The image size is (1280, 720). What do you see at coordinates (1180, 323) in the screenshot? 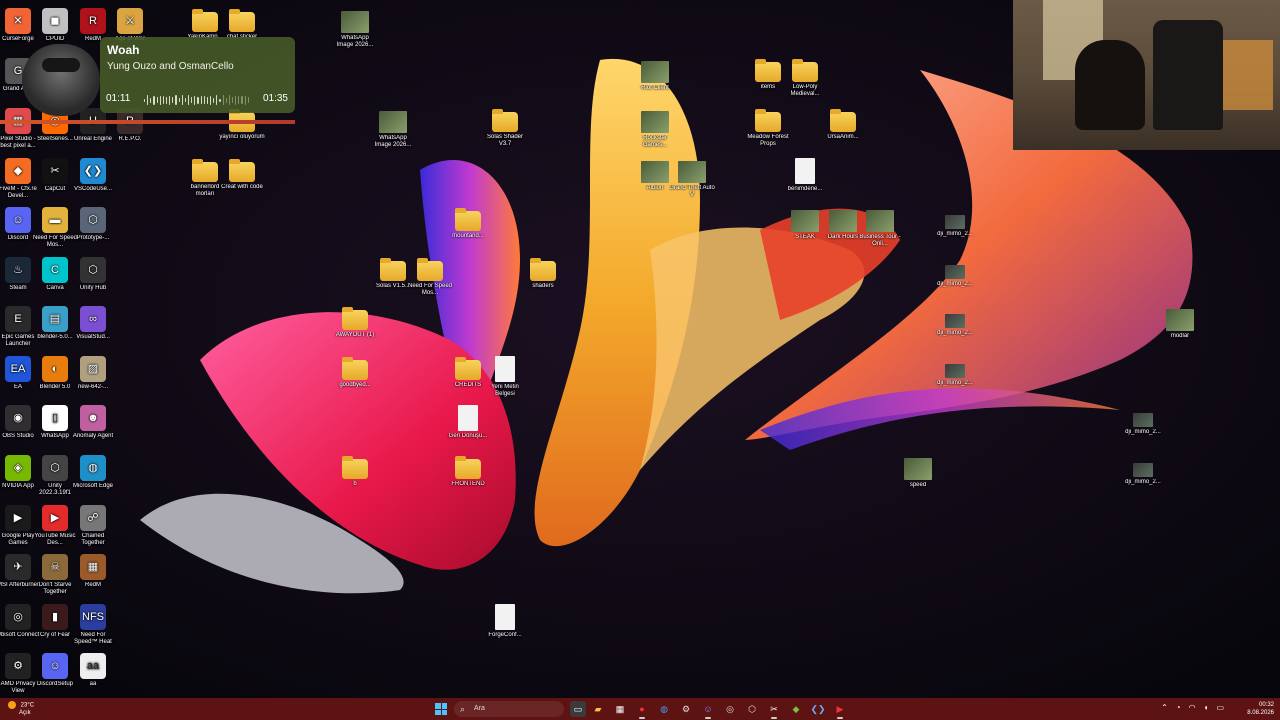
I see `file-item: modlar` at bounding box center [1180, 323].